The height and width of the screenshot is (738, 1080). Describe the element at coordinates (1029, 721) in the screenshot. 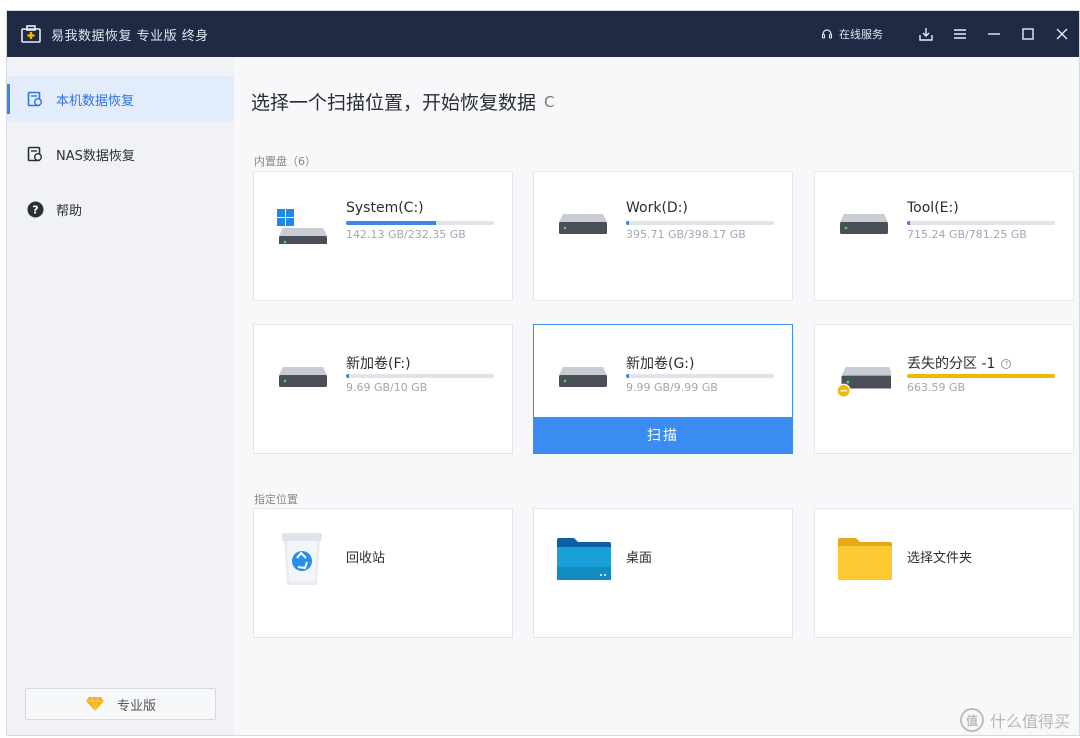

I see `watermark-text: 什么值得买` at that location.